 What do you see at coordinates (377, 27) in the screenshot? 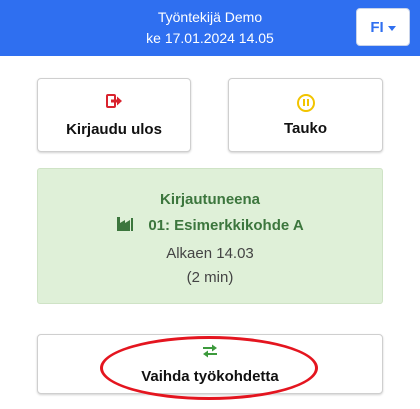
I see `language-code: FI` at bounding box center [377, 27].